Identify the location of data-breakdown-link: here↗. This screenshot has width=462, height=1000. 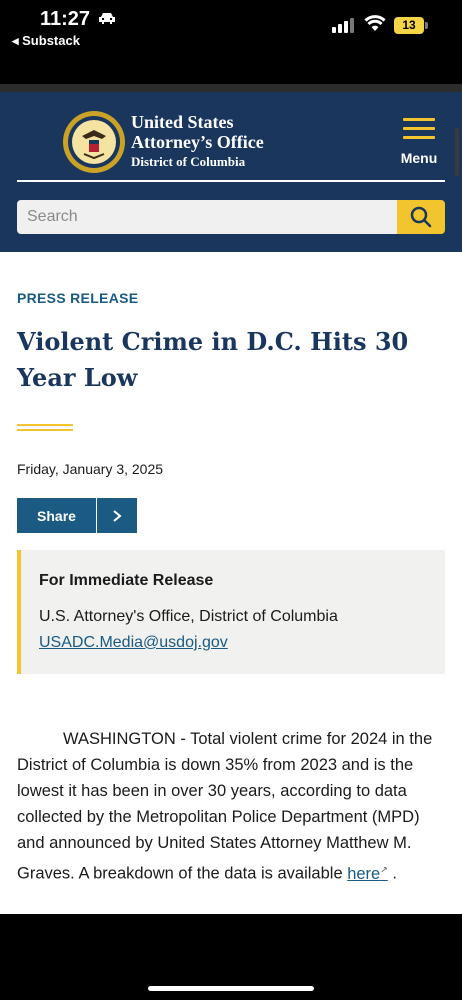
(367, 873).